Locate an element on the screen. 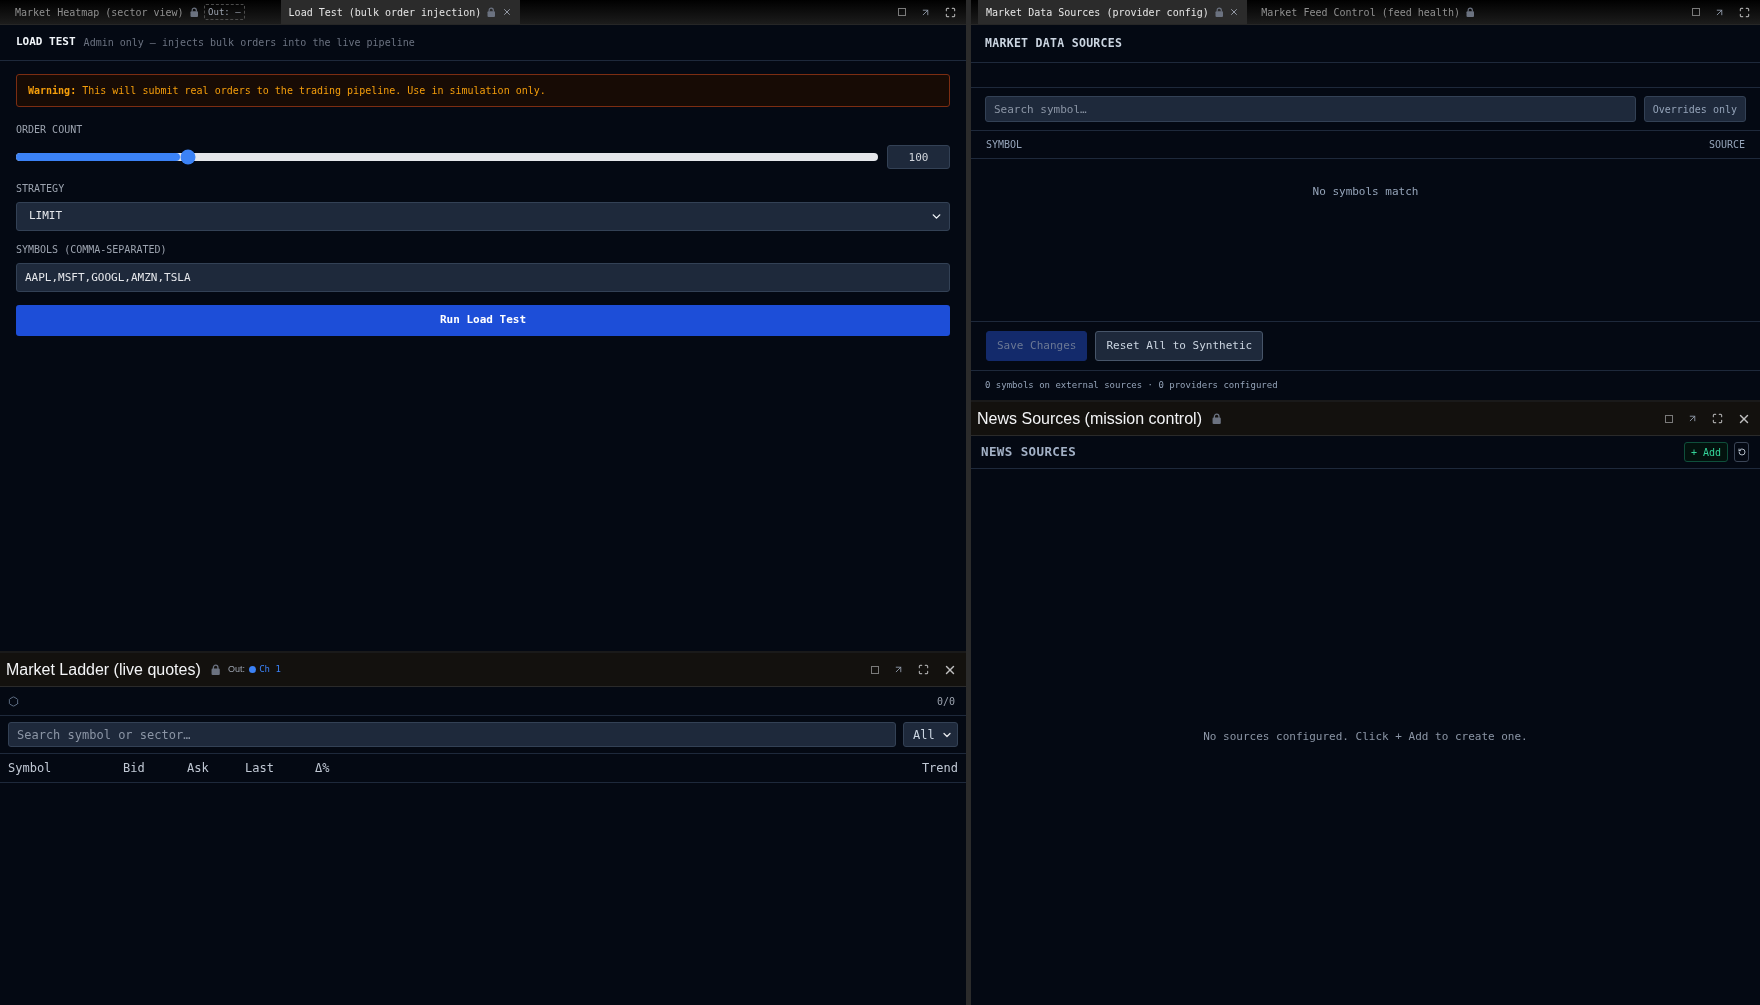 This screenshot has width=1760, height=1005. run-load-test-button: Run Load Test is located at coordinates (483, 320).